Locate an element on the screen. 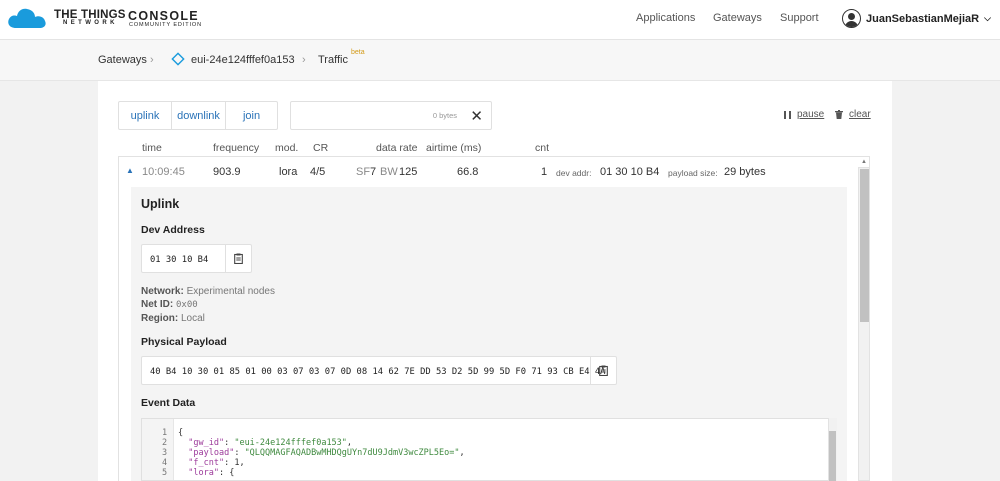  col-cr: CR is located at coordinates (321, 148).